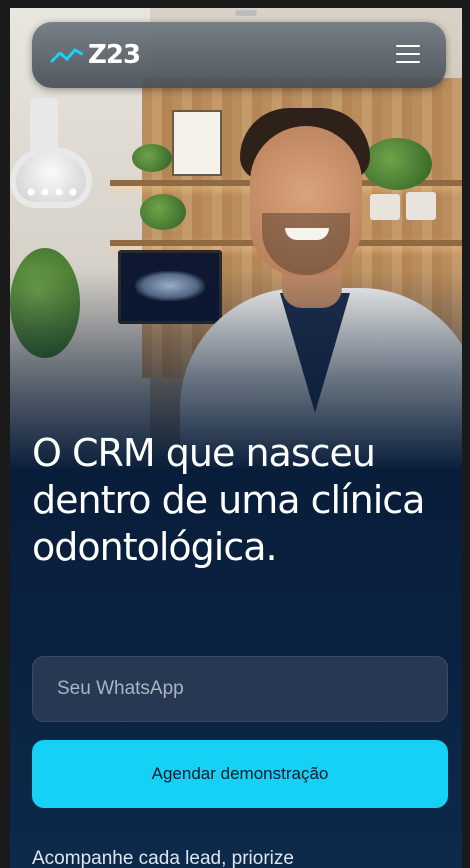 The height and width of the screenshot is (868, 470). I want to click on wall-frame, so click(197, 143).